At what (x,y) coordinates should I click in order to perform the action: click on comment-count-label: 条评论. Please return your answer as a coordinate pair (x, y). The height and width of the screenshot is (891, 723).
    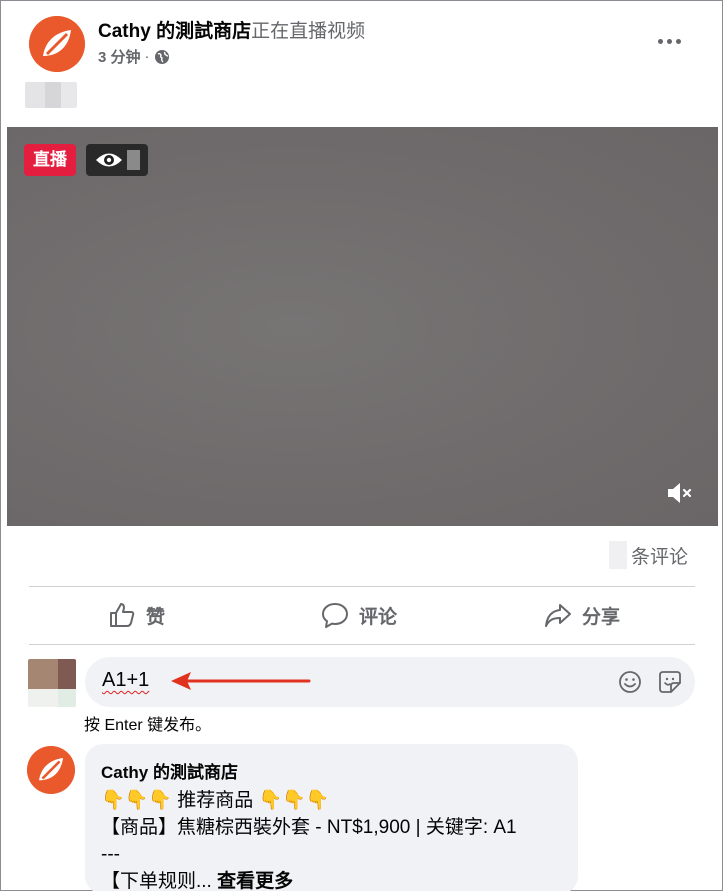
    Looking at the image, I should click on (660, 557).